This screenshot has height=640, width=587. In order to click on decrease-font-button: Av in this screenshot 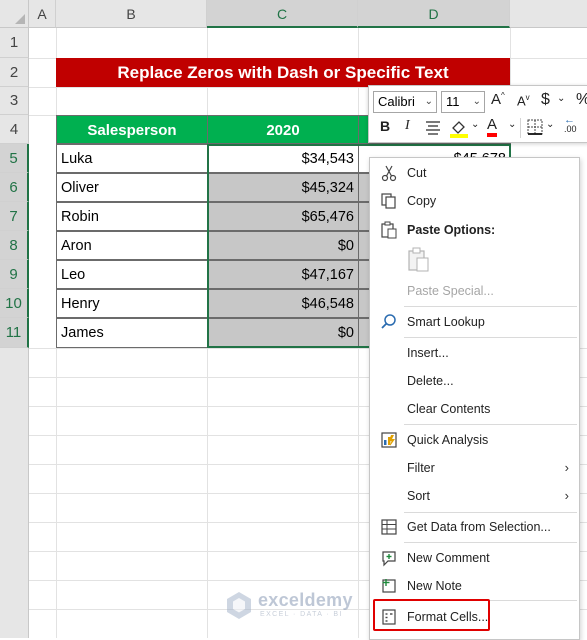, I will do `click(523, 100)`.